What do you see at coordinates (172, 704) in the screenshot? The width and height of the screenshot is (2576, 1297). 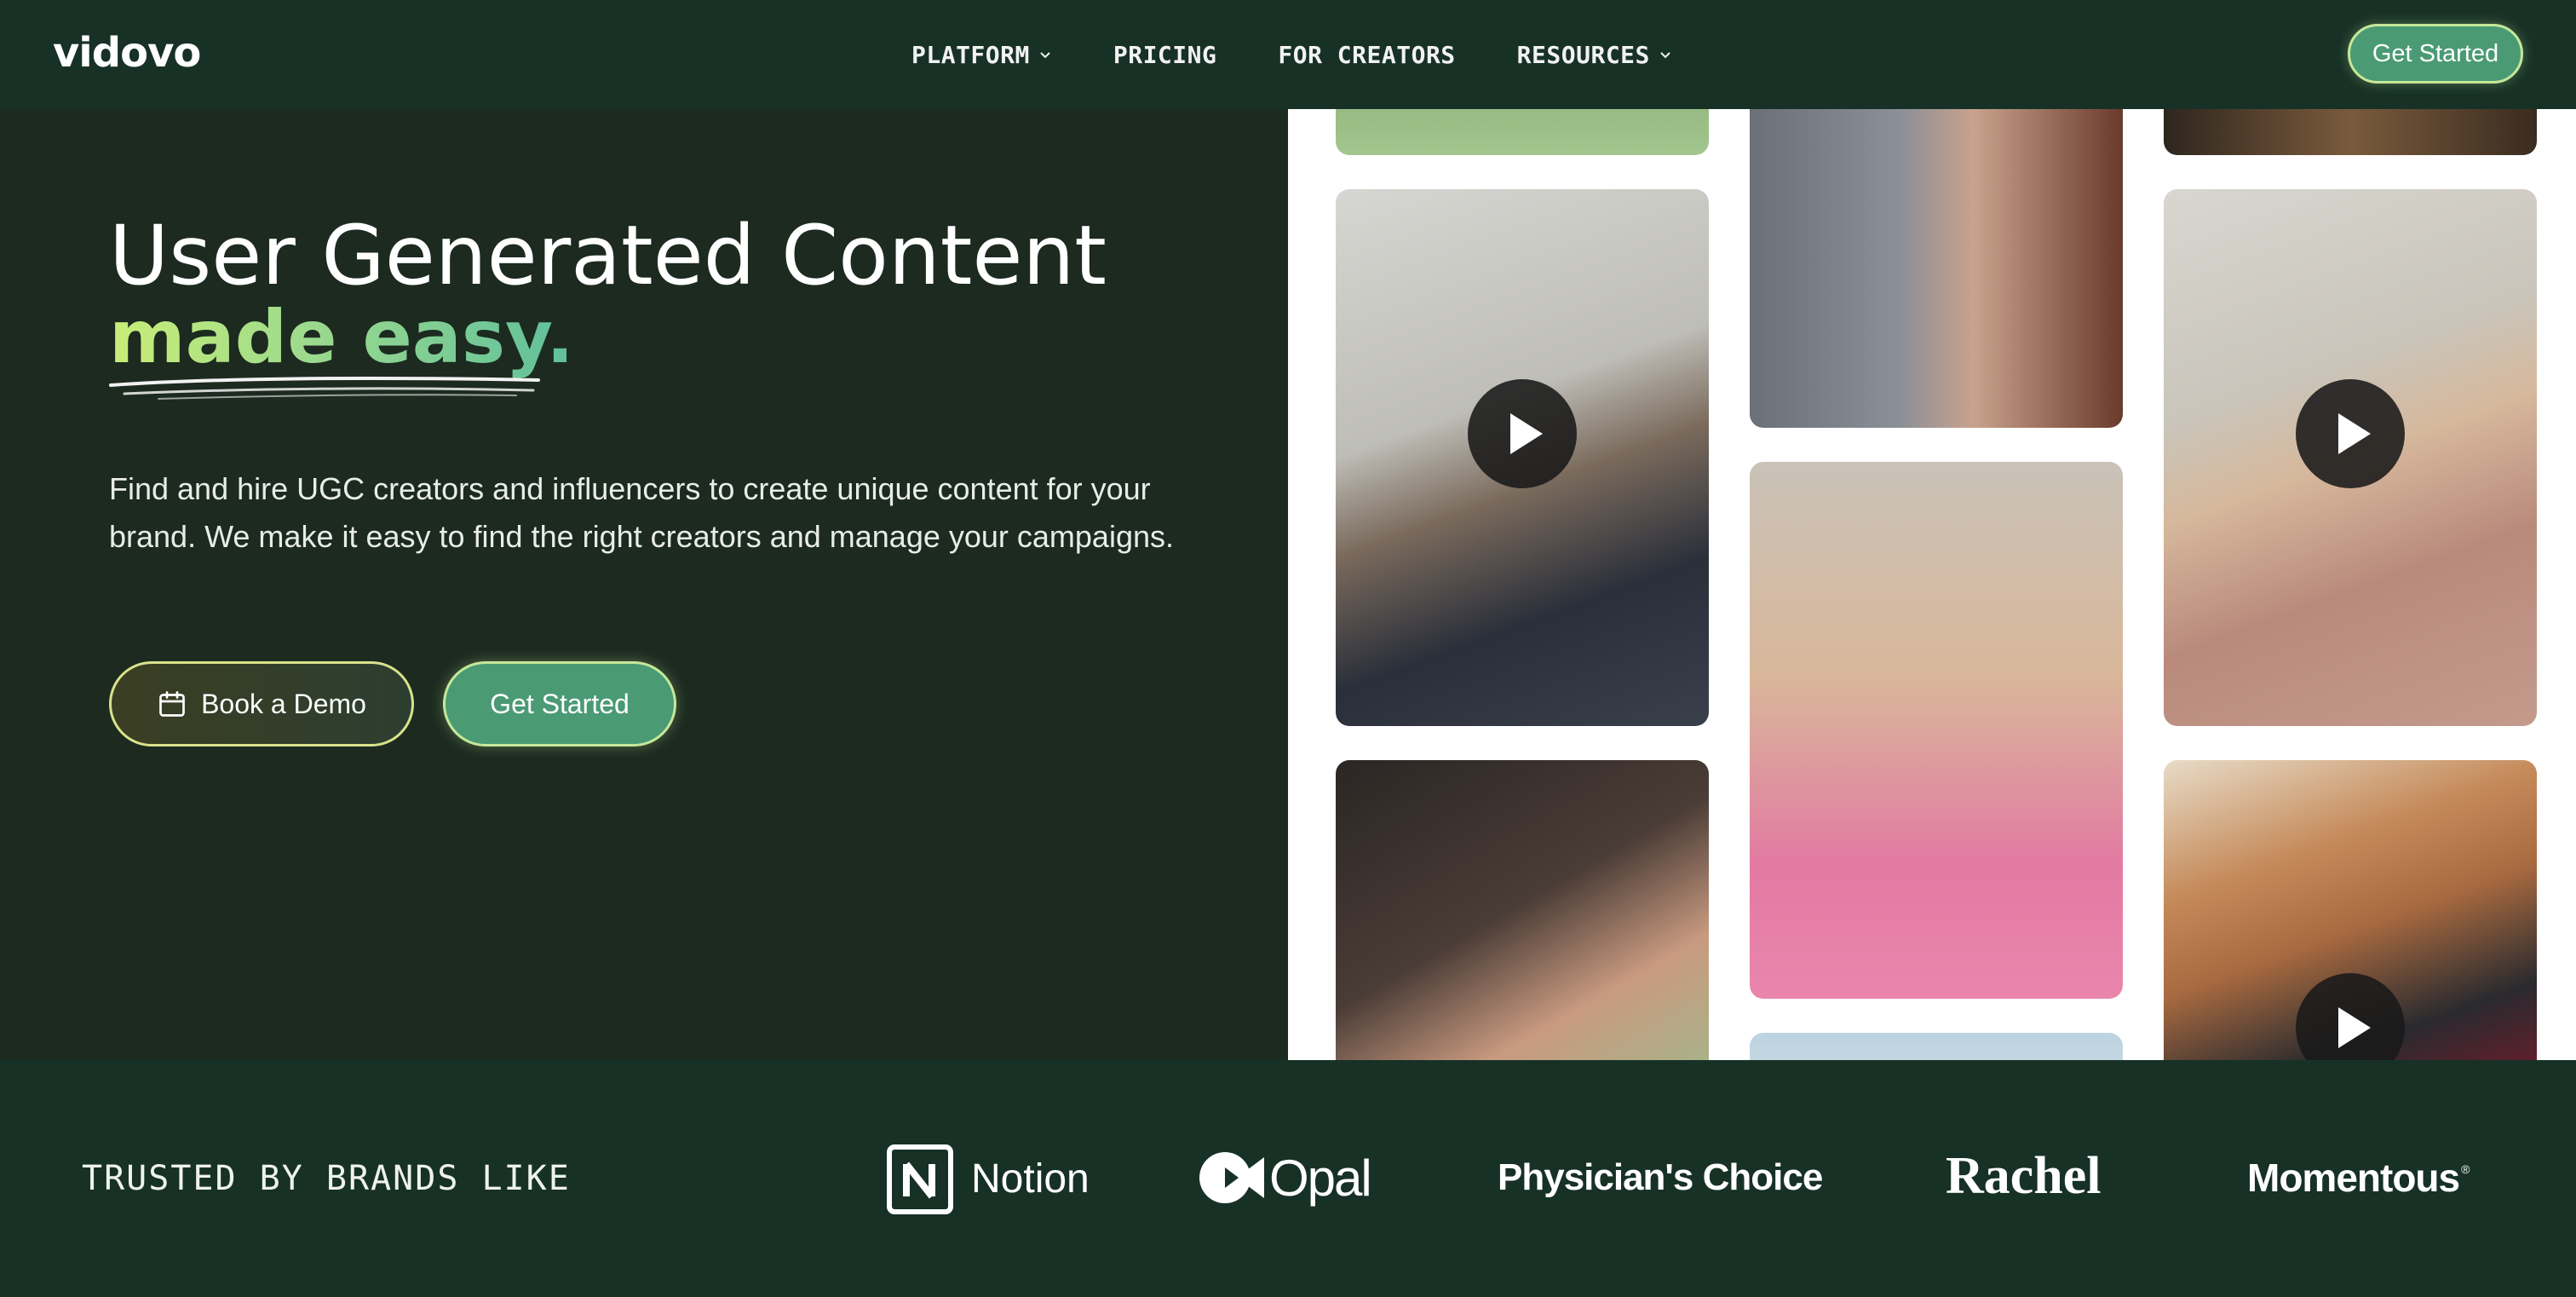 I see `calendar-icon` at bounding box center [172, 704].